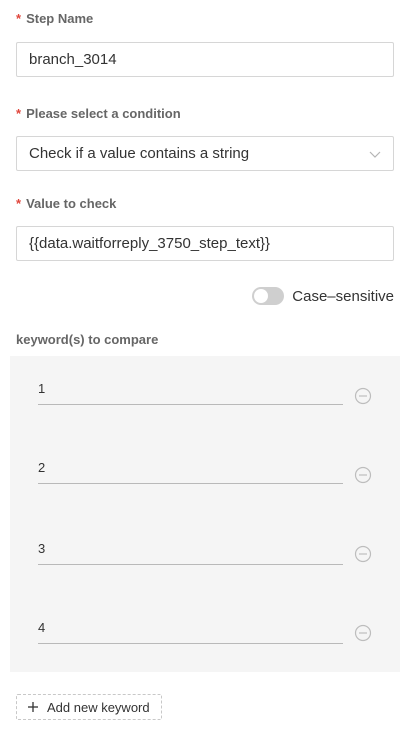 The width and height of the screenshot is (404, 732). Describe the element at coordinates (33, 707) in the screenshot. I see `plus-icon` at that location.